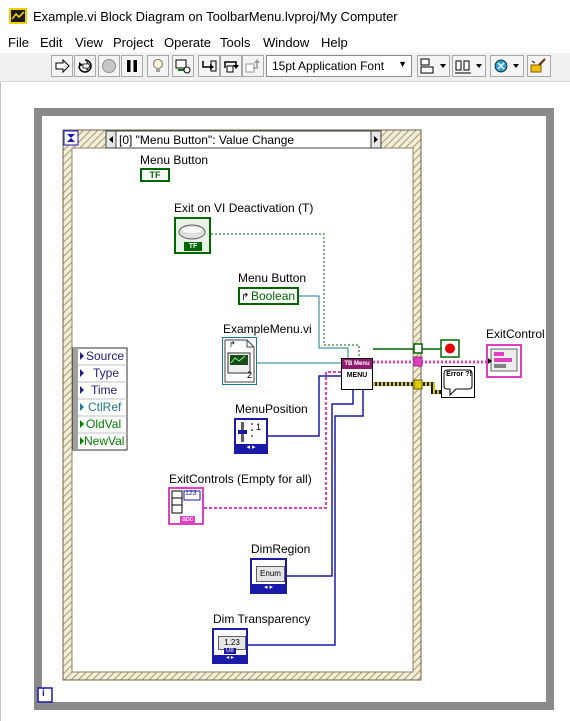 The width and height of the screenshot is (570, 721). I want to click on dim-region-glyph: Enum, so click(270, 573).